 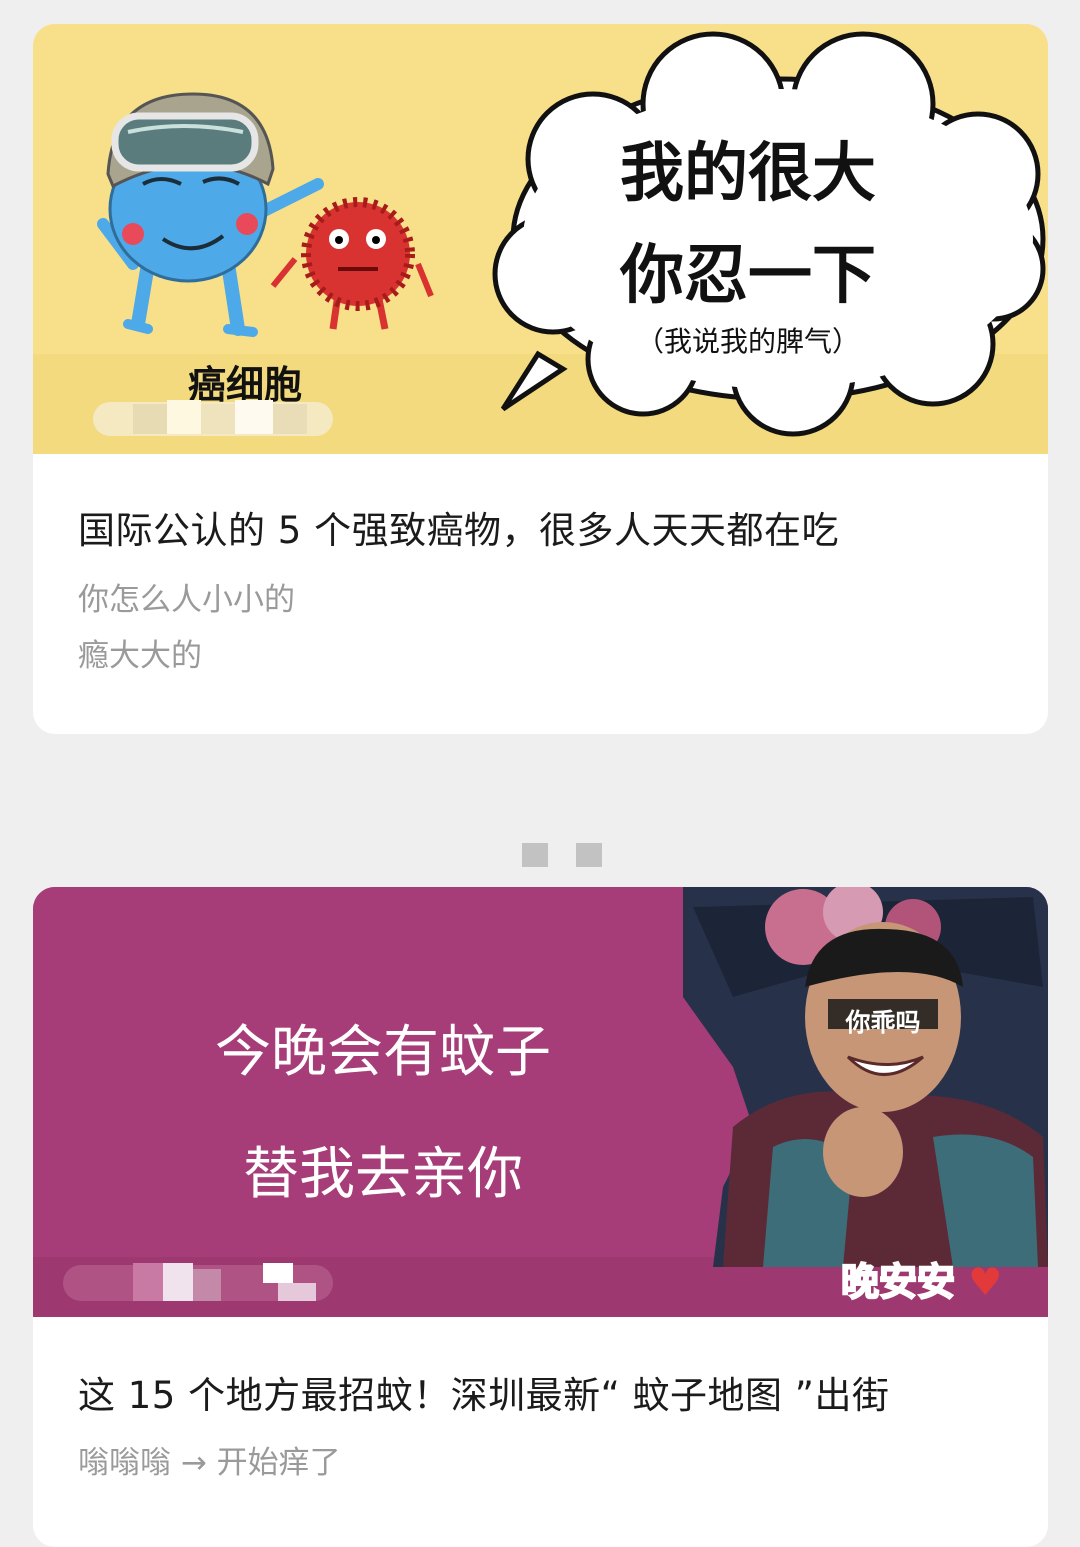 I want to click on article-digest-line: 嗡嗡嗡 → 开始痒了, so click(x=209, y=1463).